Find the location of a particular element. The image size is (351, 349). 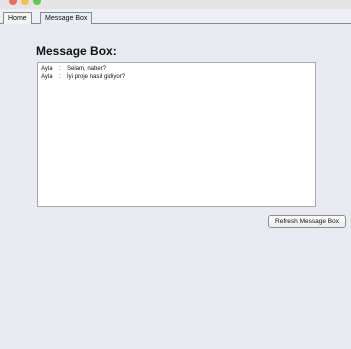

message-text: İyi proje nasıl gidiyor? is located at coordinates (96, 77).